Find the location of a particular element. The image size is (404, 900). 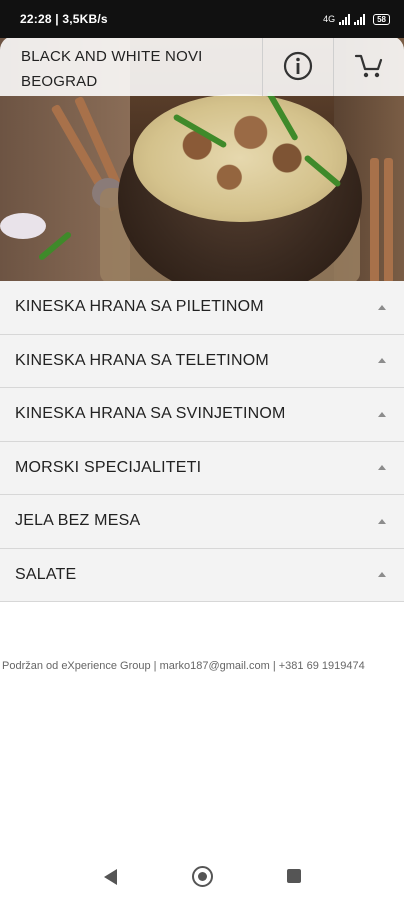

category-label: KINESKA HRANA SA SVINJETINOM is located at coordinates (150, 414).